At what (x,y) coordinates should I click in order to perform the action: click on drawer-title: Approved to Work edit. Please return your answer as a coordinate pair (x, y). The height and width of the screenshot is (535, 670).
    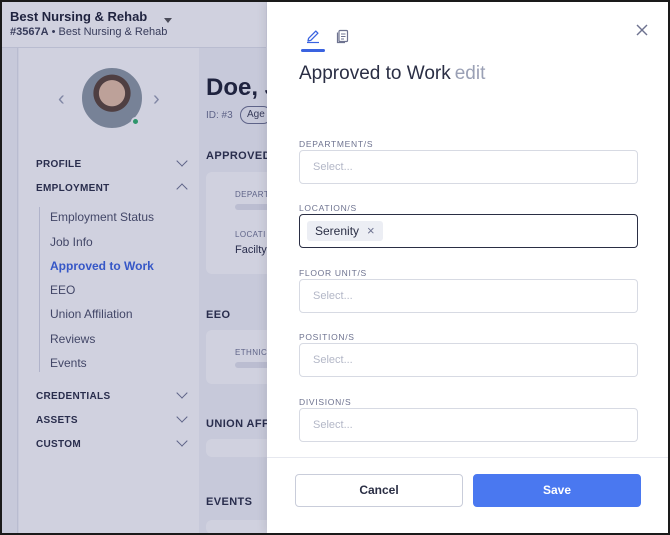
    Looking at the image, I should click on (392, 74).